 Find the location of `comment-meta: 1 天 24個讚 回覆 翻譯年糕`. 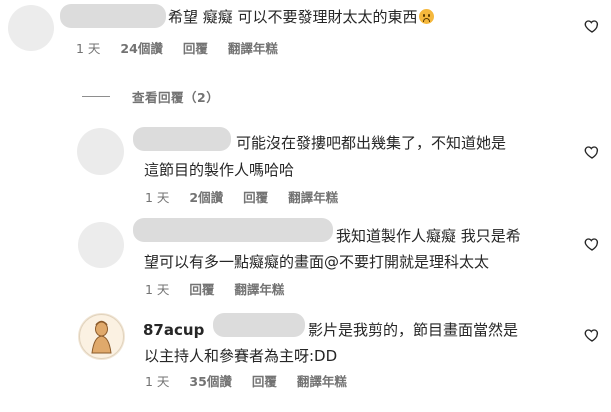

comment-meta: 1 天 24個讚 回覆 翻譯年糕 is located at coordinates (185, 49).